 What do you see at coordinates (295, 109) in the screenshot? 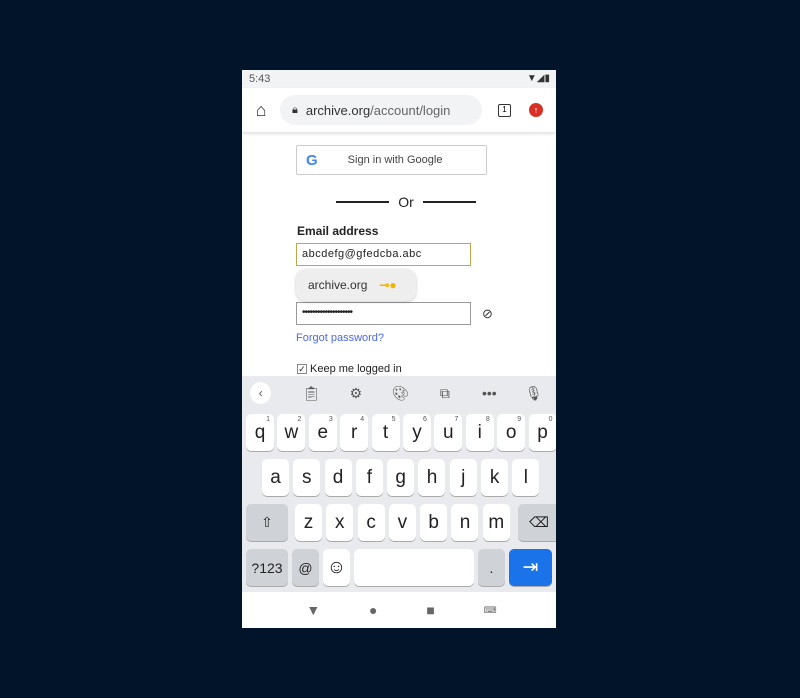
I see `lock-icon: 🔒︎` at bounding box center [295, 109].